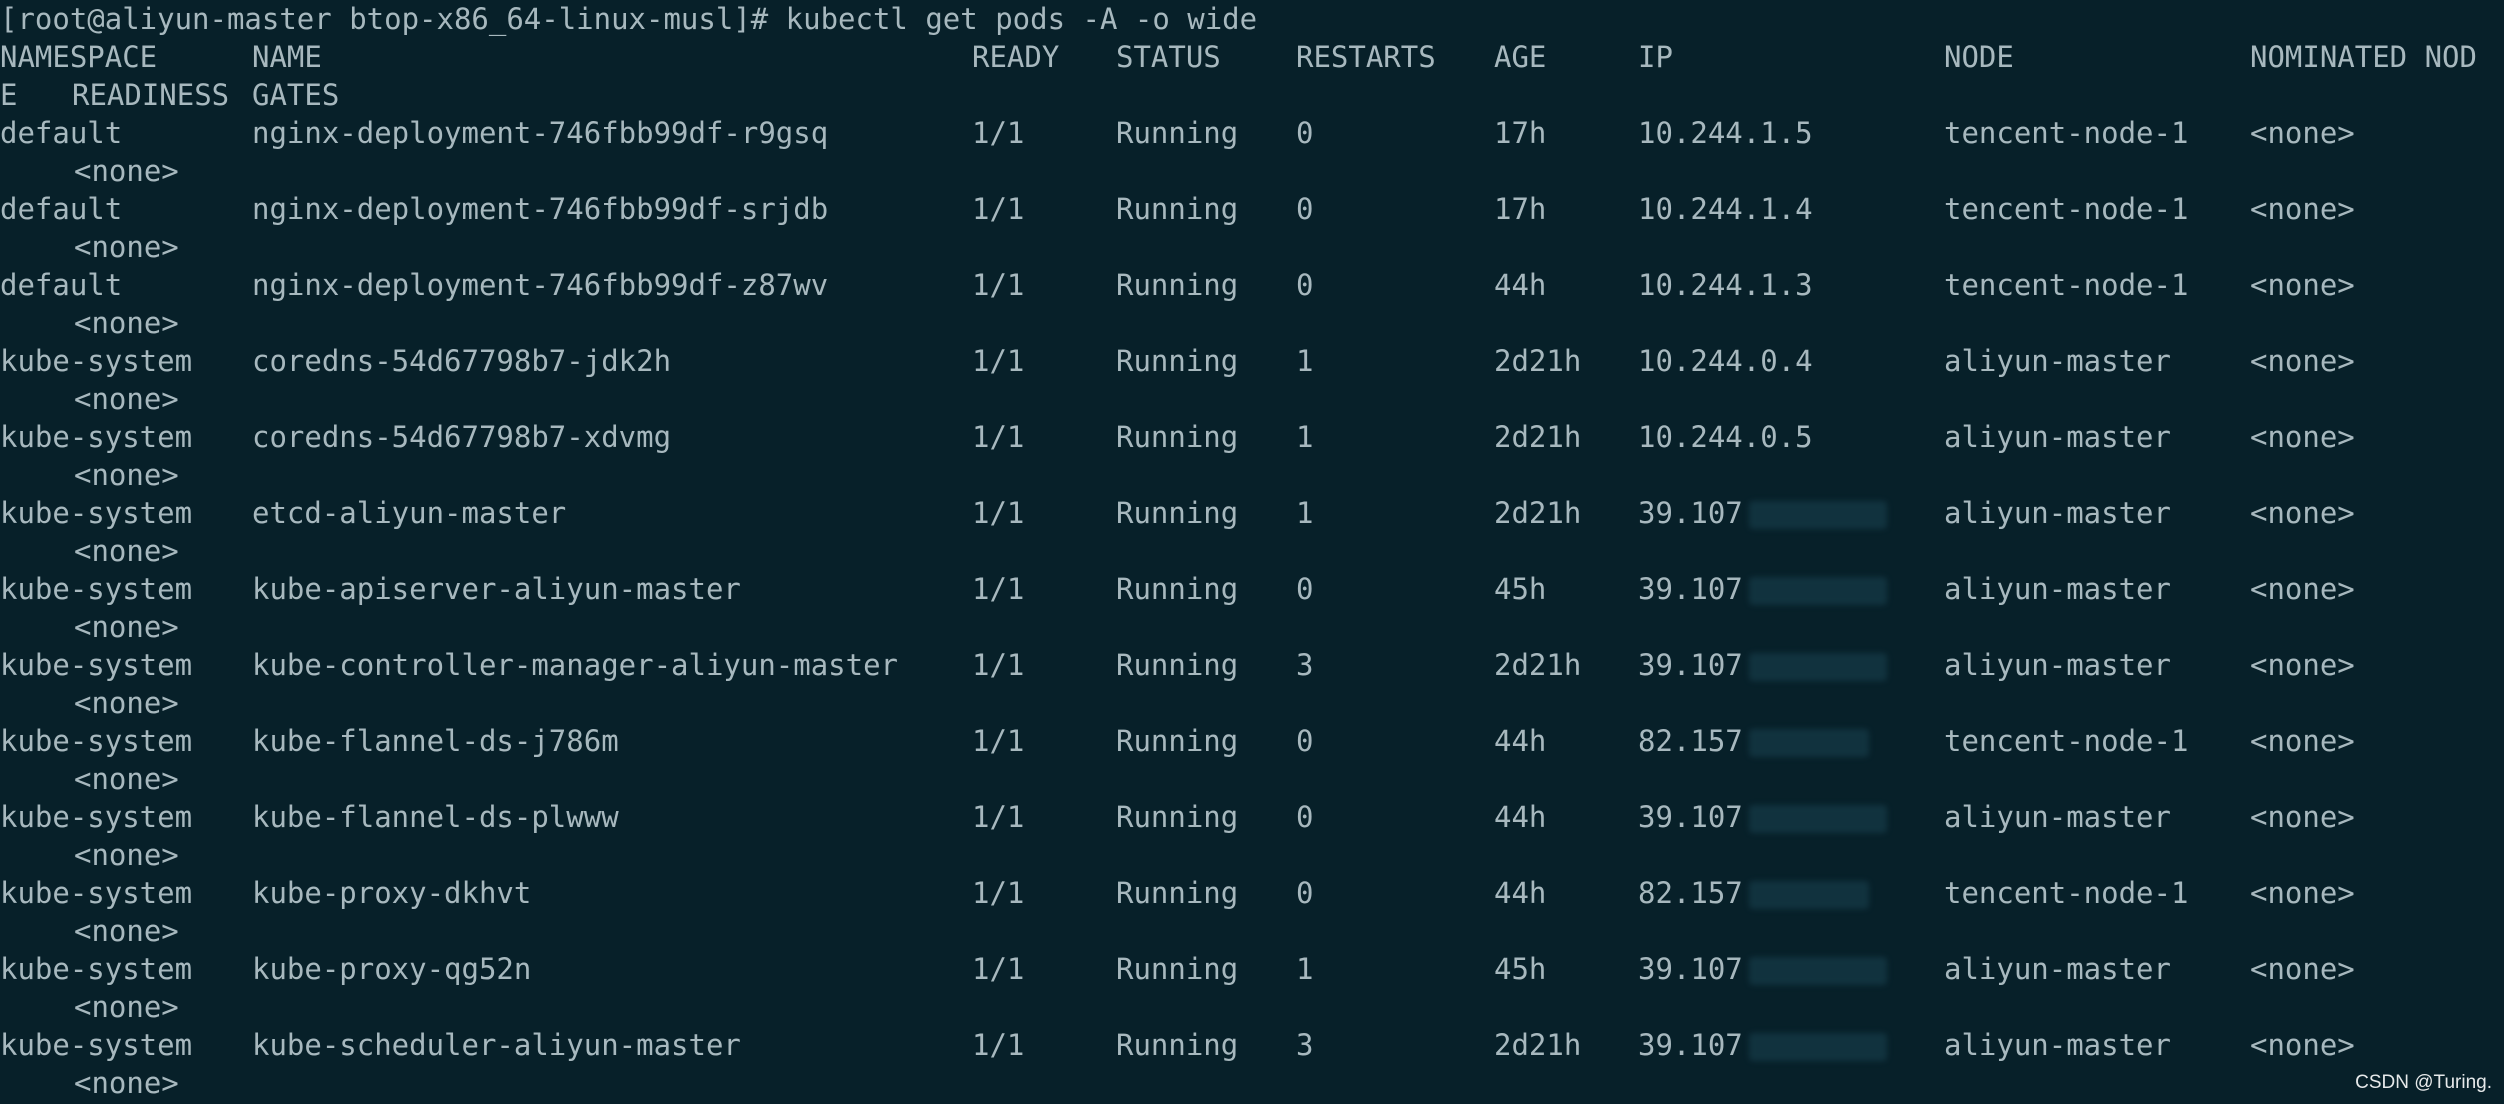 This screenshot has height=1104, width=2504. Describe the element at coordinates (462, 437) in the screenshot. I see `cell-name: coredns-54d67798b7-xdvmg` at that location.